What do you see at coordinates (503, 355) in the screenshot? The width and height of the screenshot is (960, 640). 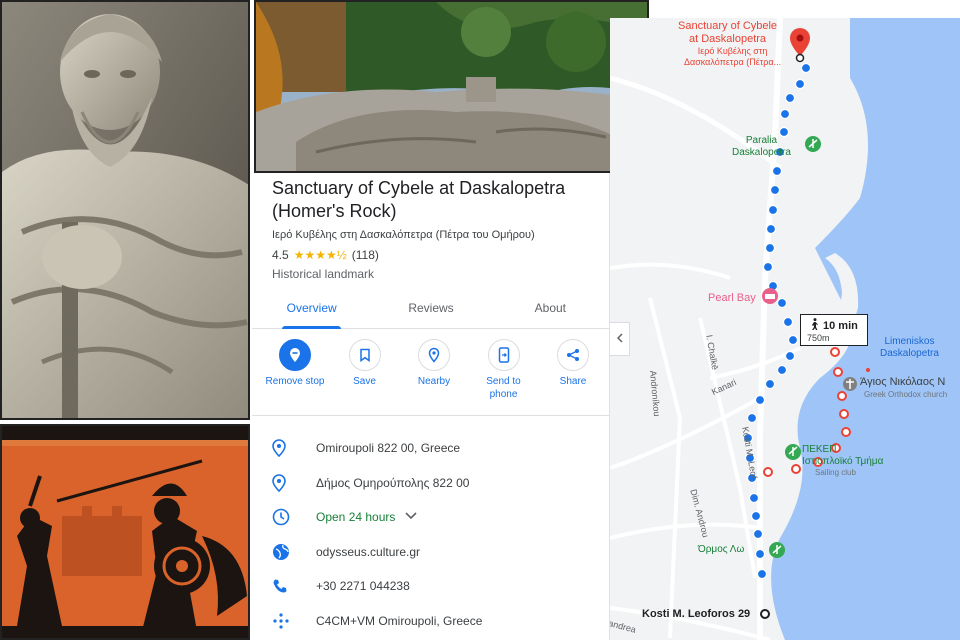 I see `phone-send-icon` at bounding box center [503, 355].